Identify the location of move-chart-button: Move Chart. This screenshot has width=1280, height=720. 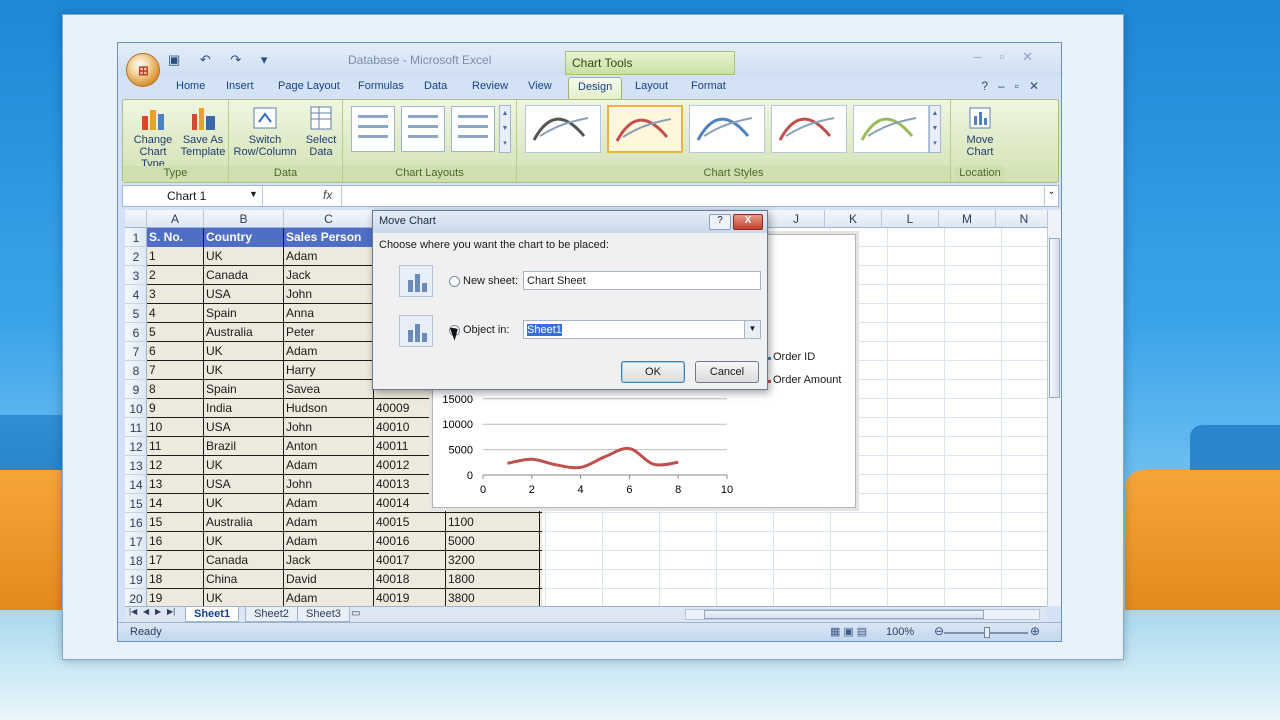
(980, 131).